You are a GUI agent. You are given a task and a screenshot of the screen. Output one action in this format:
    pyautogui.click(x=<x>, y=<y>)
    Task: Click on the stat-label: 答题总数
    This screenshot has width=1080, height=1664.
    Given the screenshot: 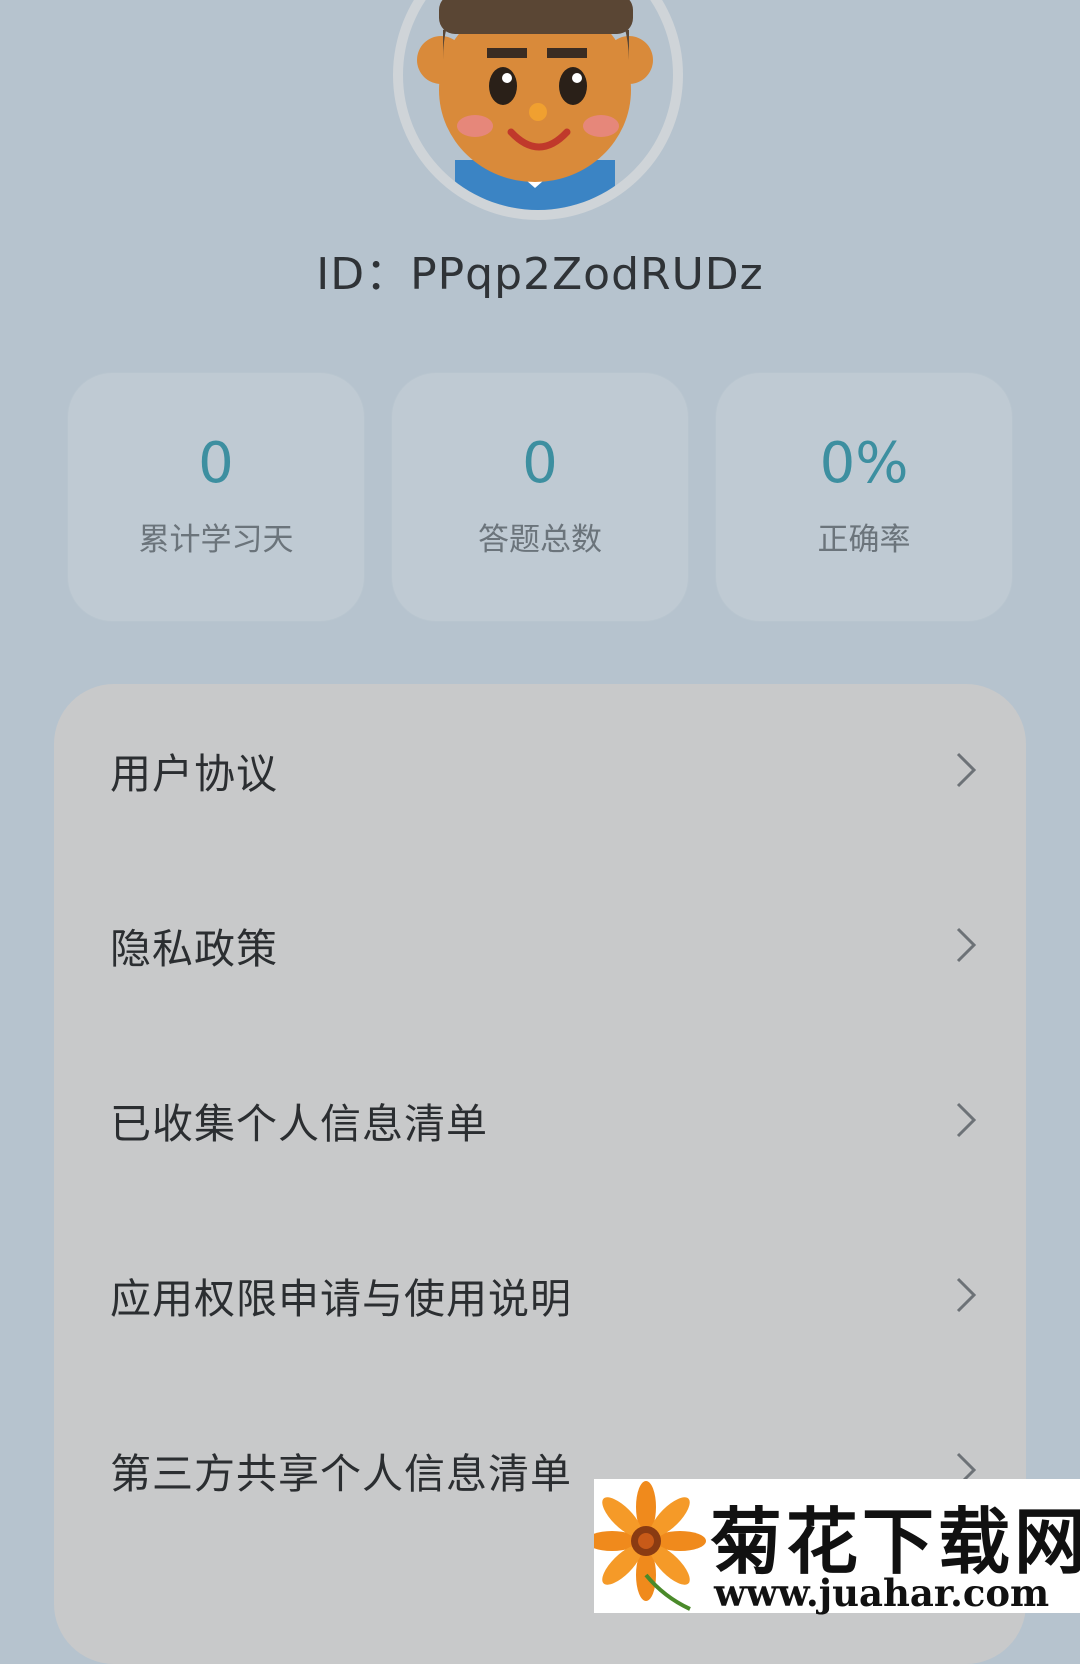 What is the action you would take?
    pyautogui.click(x=540, y=539)
    